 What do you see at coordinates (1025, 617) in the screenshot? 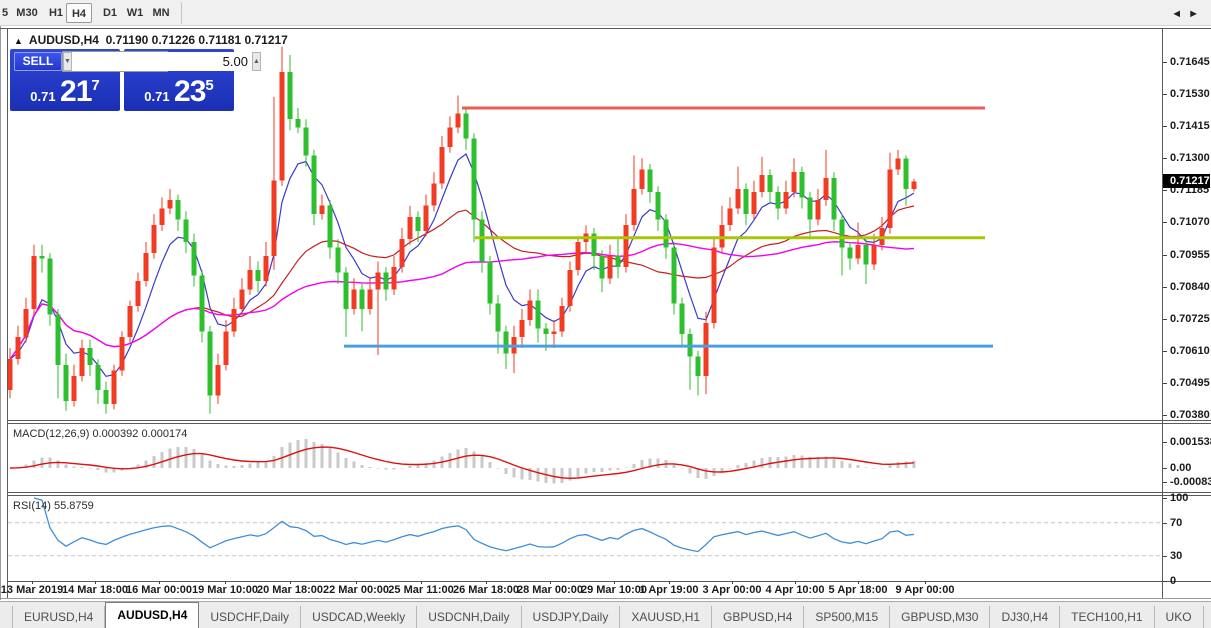
I see `chart-tab-dj30-h4: DJ30,H4` at bounding box center [1025, 617].